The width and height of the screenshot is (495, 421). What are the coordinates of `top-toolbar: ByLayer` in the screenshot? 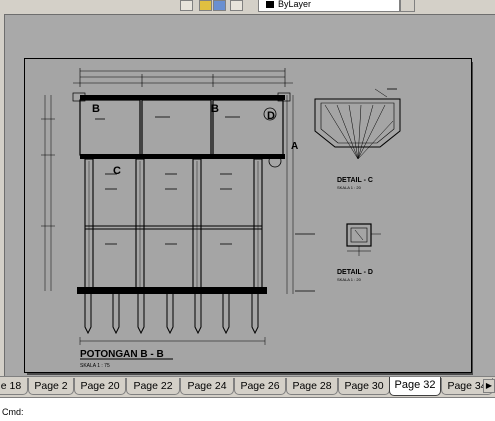 It's located at (247, 6).